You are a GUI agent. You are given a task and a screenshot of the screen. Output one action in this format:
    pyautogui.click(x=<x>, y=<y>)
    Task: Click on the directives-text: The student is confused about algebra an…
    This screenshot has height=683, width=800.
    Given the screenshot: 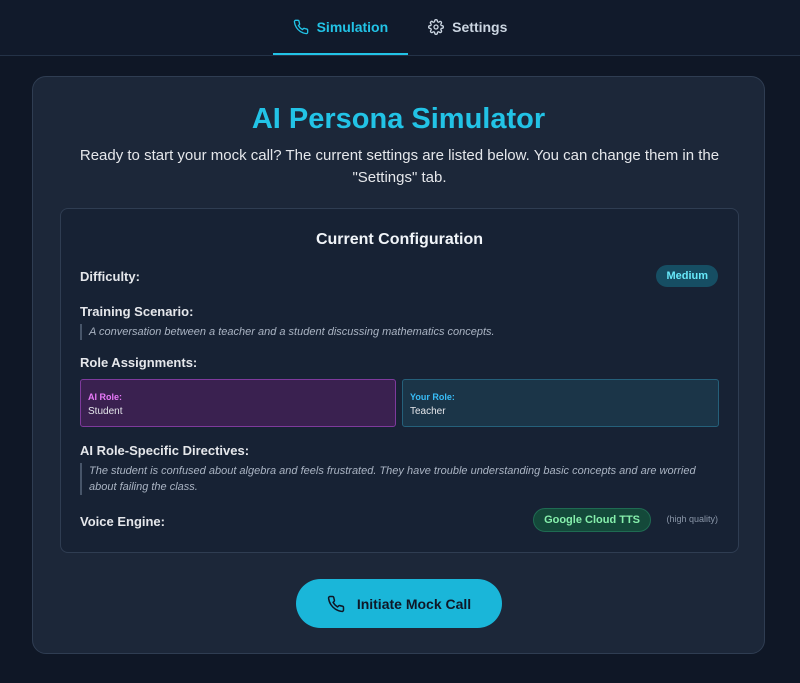 What is the action you would take?
    pyautogui.click(x=400, y=479)
    